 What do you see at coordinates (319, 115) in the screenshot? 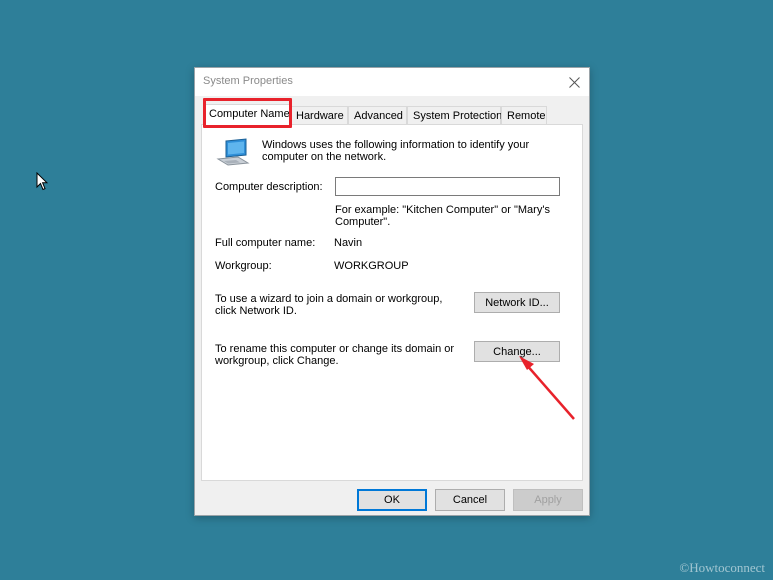
I see `tab-hardware: Hardware` at bounding box center [319, 115].